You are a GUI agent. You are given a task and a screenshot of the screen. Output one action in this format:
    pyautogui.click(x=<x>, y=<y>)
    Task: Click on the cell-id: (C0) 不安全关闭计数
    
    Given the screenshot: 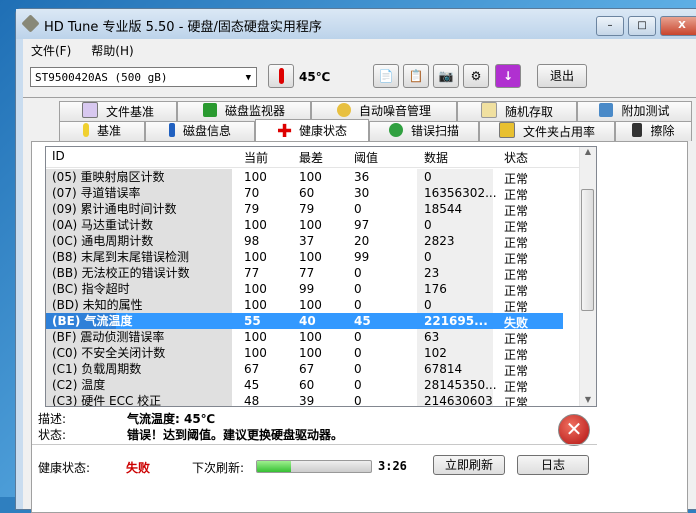 What is the action you would take?
    pyautogui.click(x=139, y=353)
    